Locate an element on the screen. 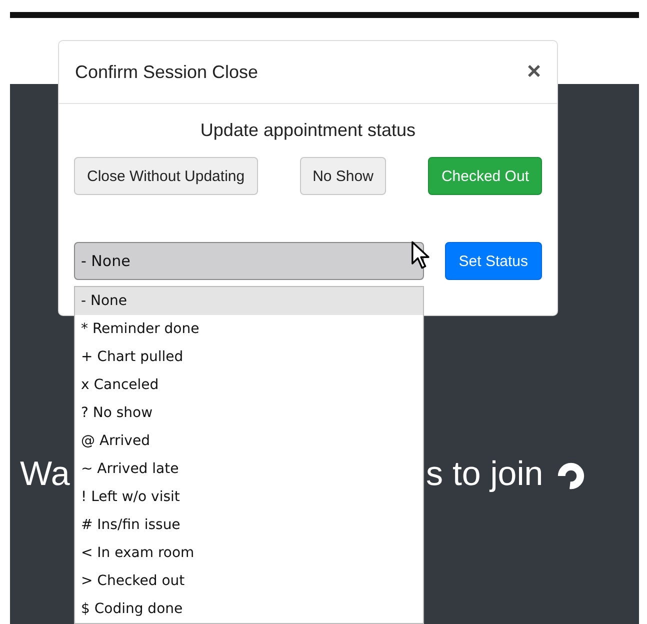 This screenshot has height=624, width=647. dialog-title: Confirm Session Close is located at coordinates (166, 72).